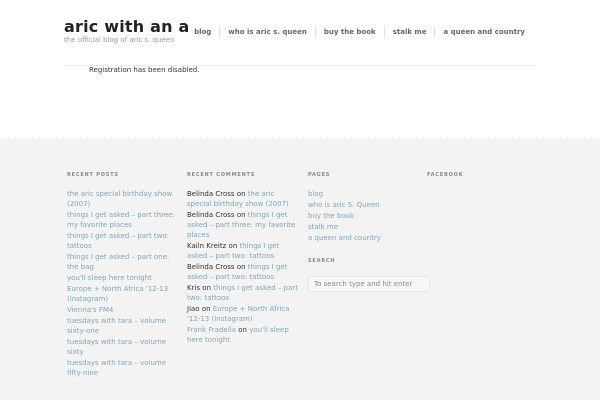 The height and width of the screenshot is (400, 600). I want to click on facebook-widget: FACEBOOK, so click(477, 180).